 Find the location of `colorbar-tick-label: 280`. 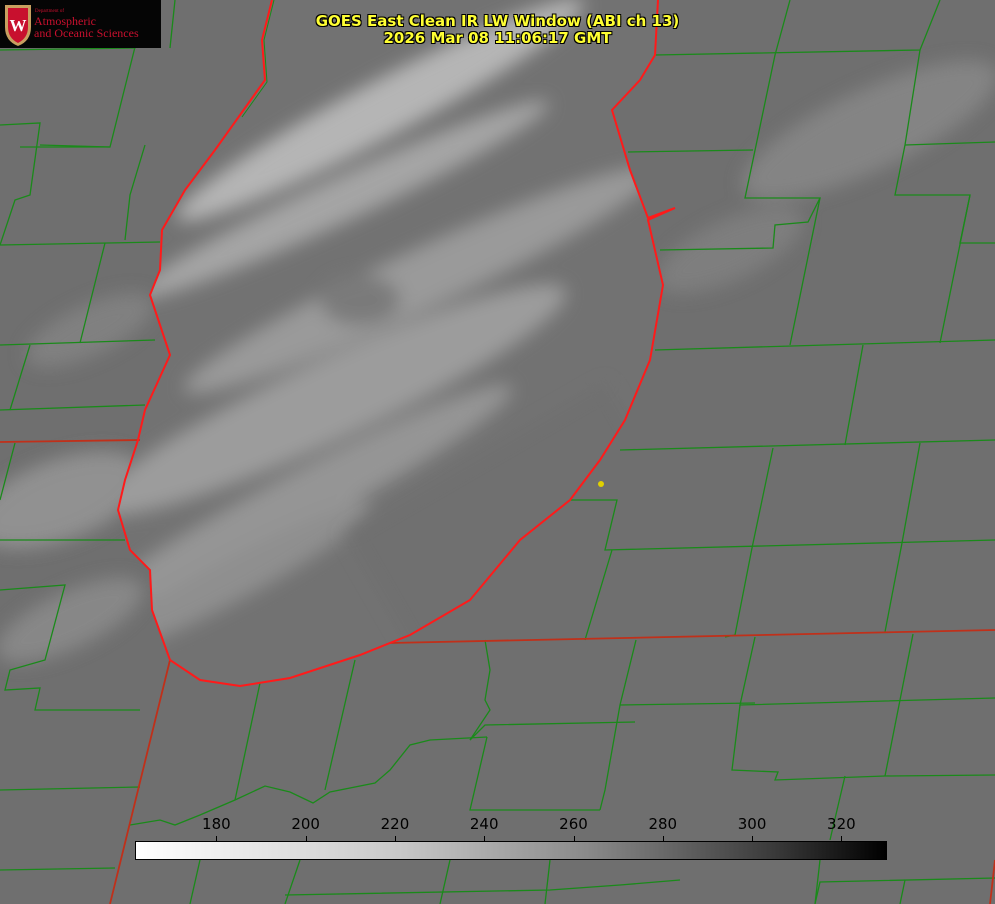

colorbar-tick-label: 280 is located at coordinates (663, 824).